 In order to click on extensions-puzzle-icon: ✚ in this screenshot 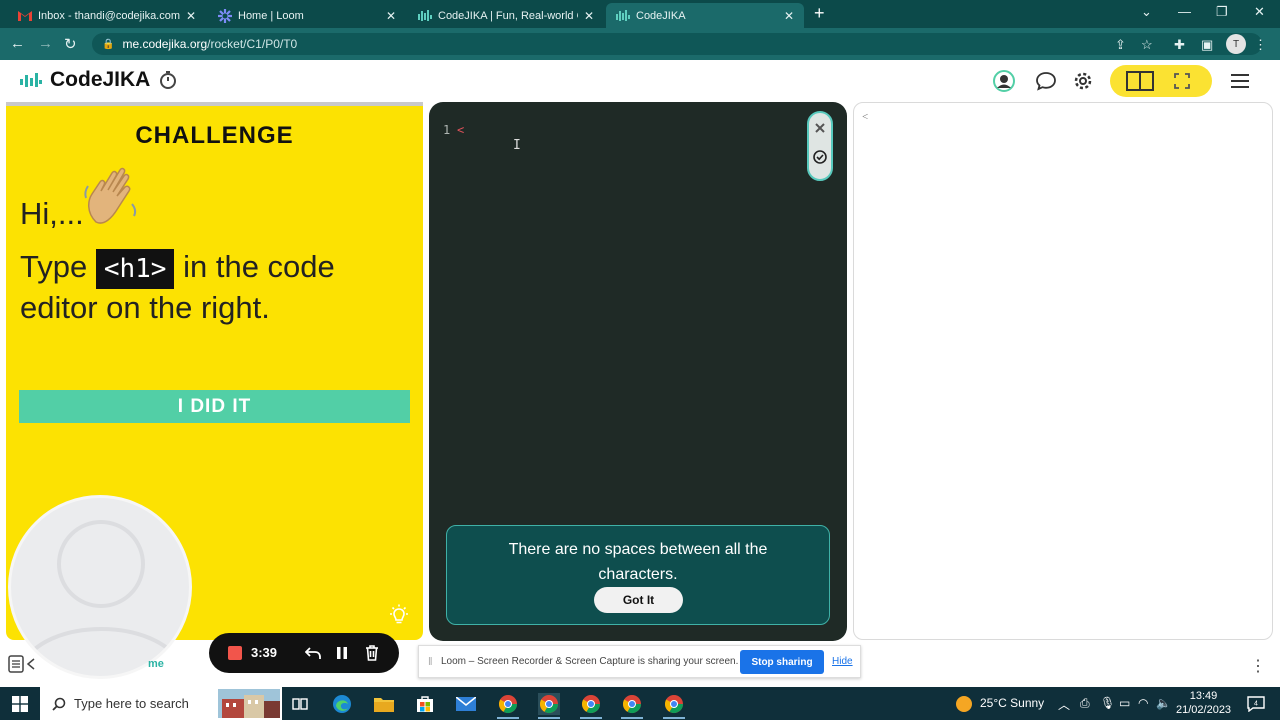, I will do `click(1179, 45)`.